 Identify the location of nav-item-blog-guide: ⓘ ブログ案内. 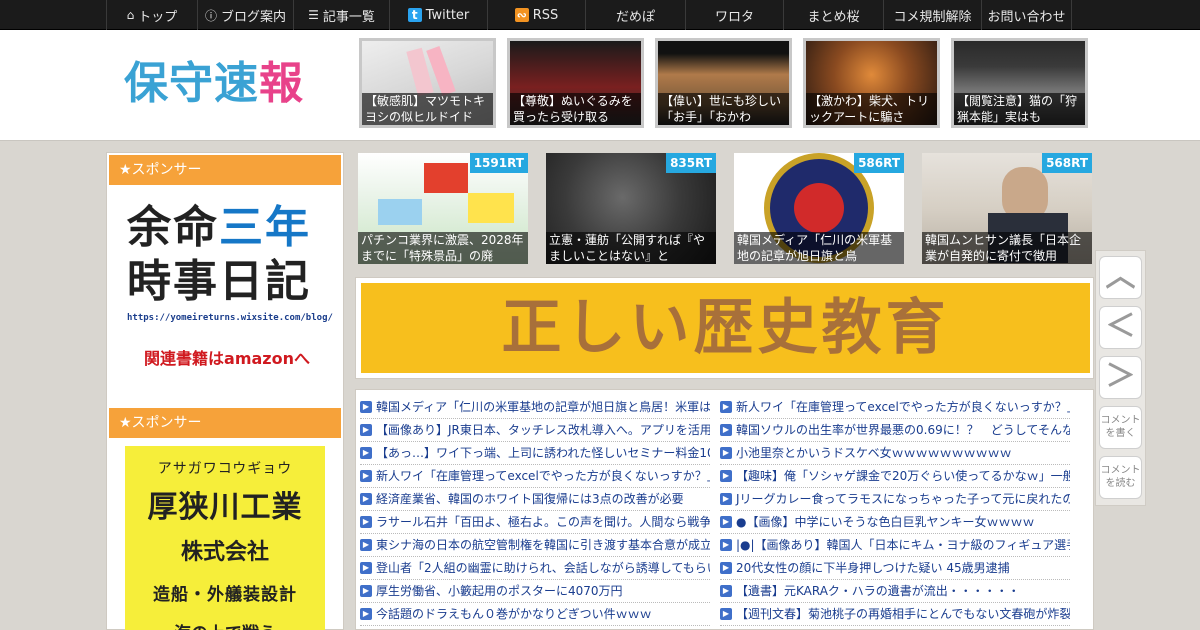
(246, 15).